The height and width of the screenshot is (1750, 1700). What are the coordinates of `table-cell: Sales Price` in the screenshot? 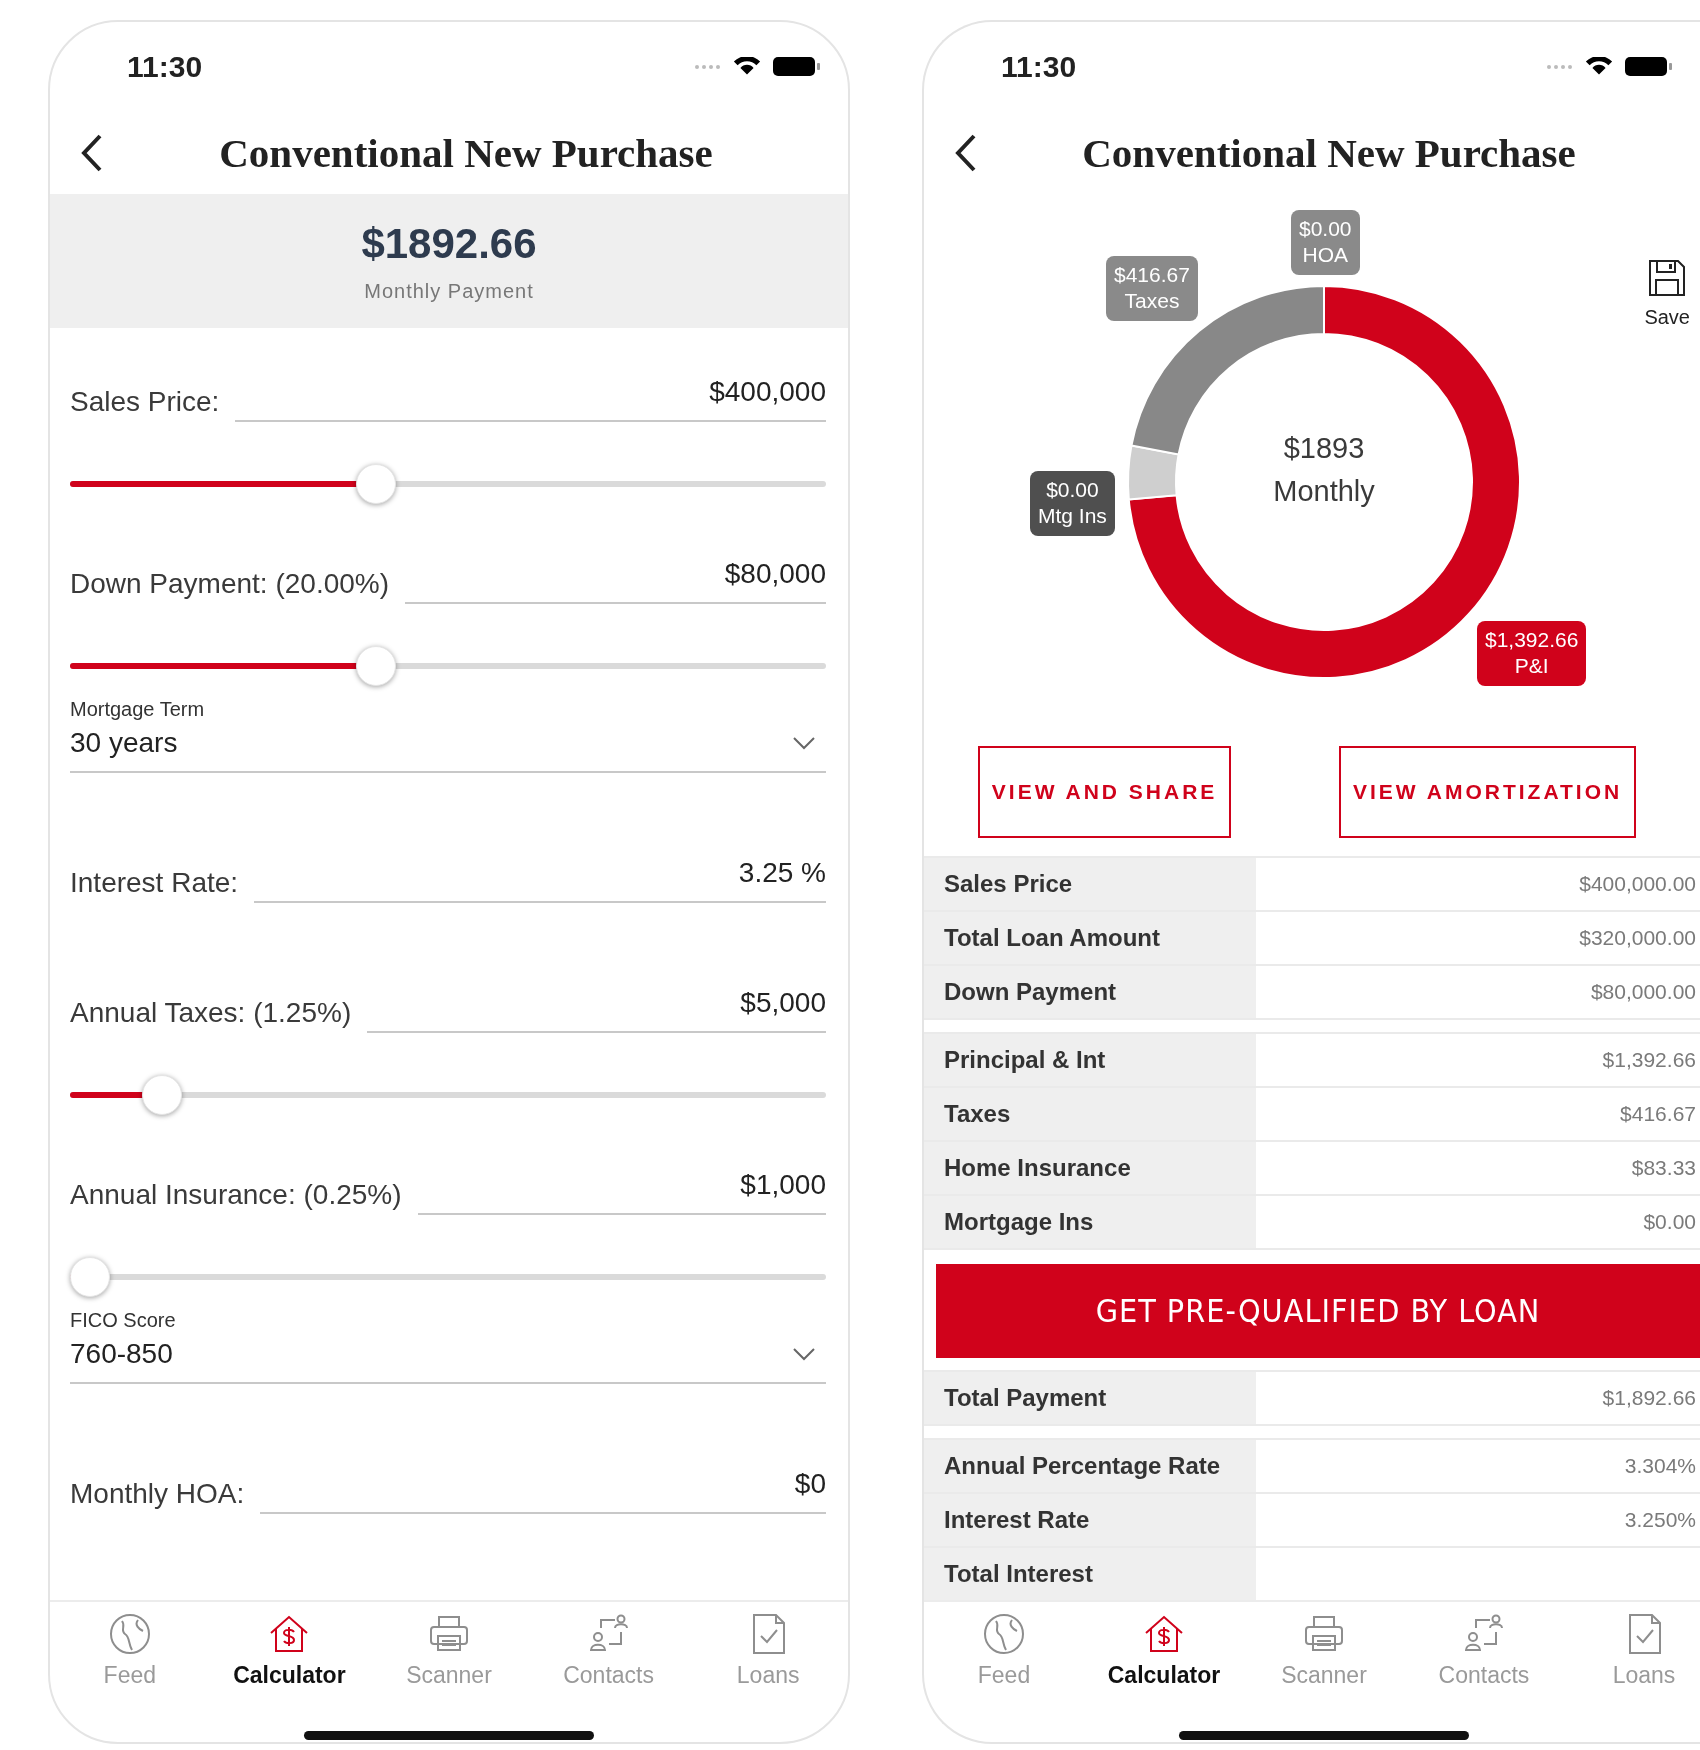 It's located at (1090, 884).